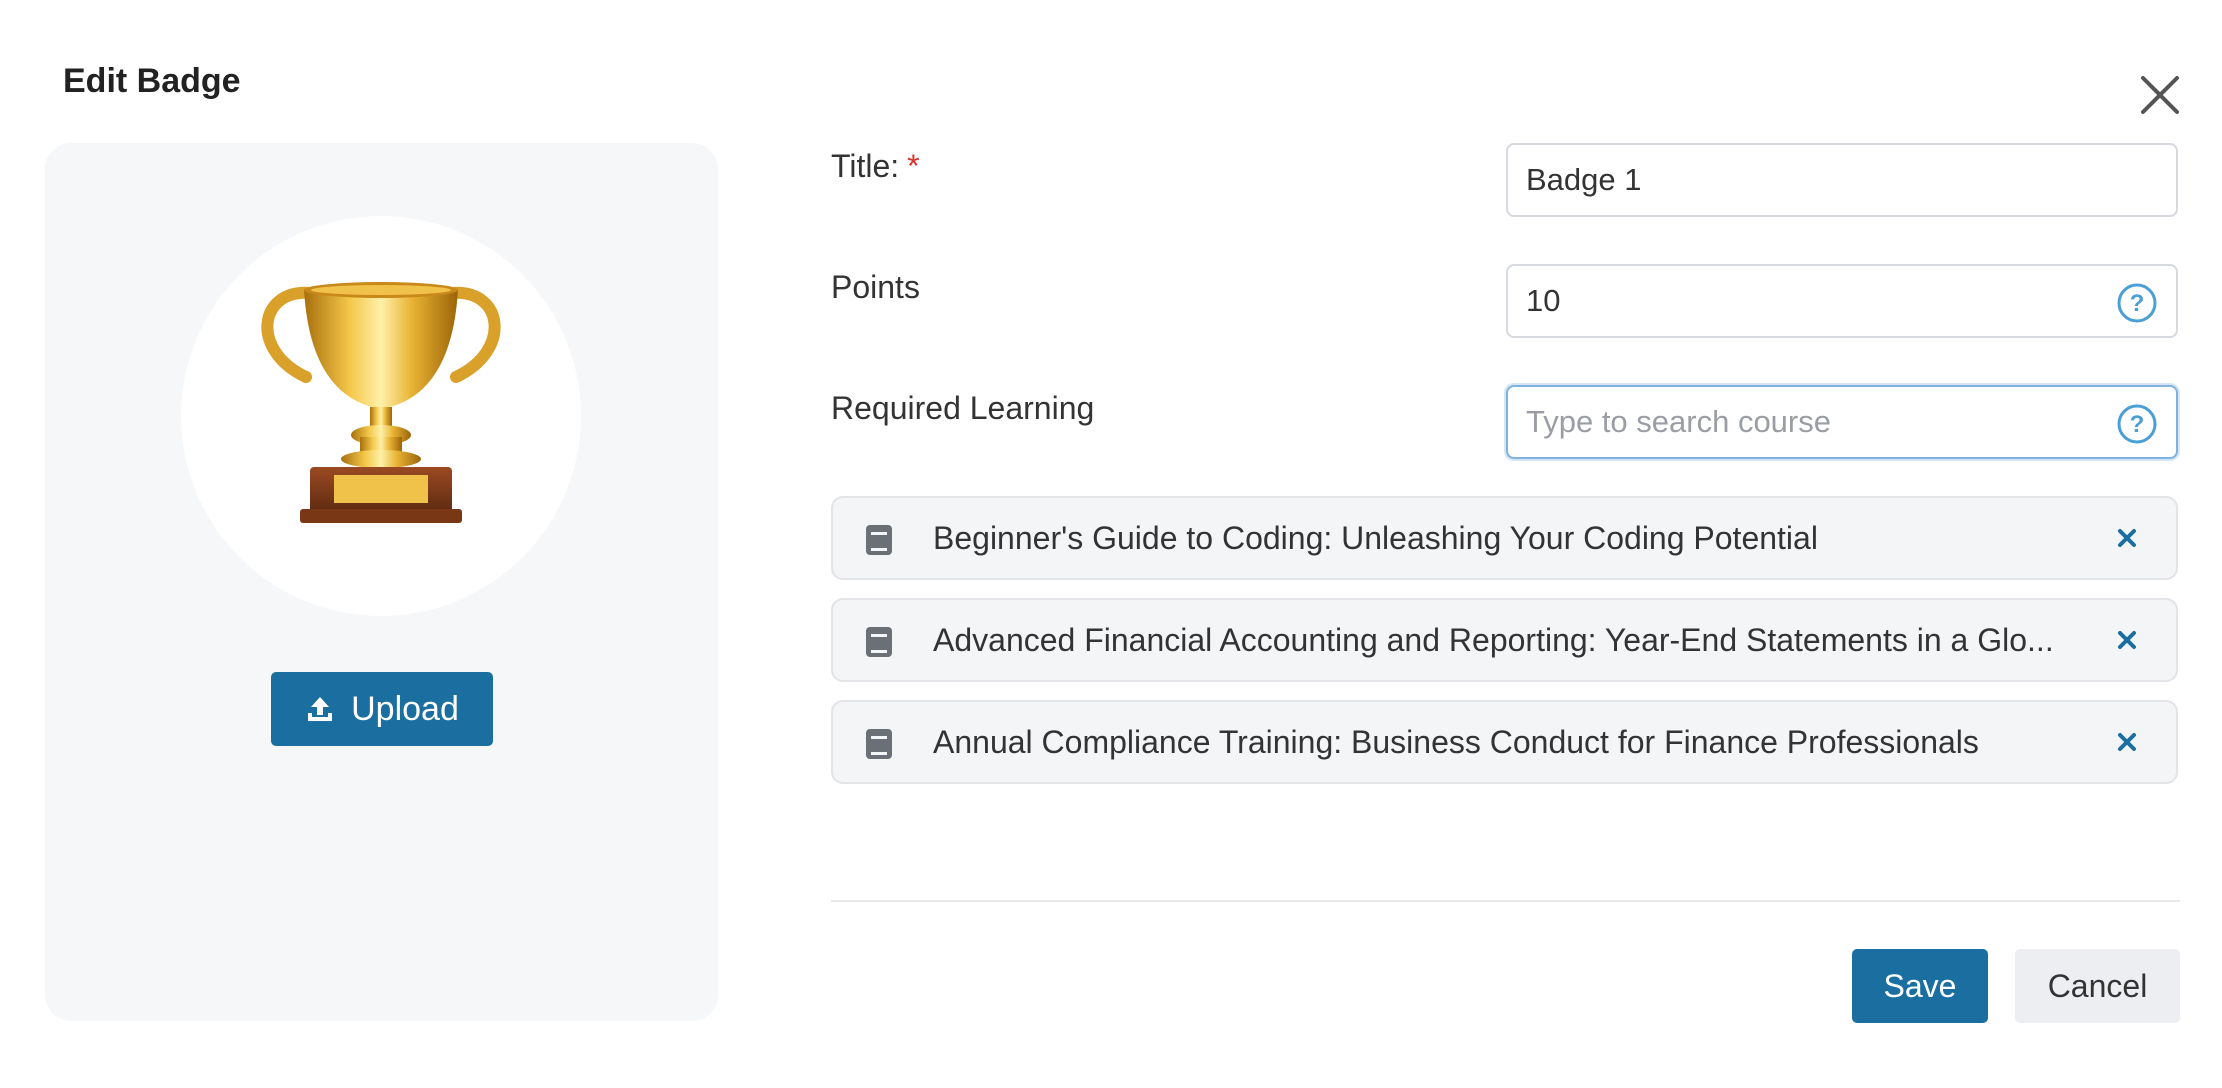  I want to click on badge-image-circle, so click(381, 416).